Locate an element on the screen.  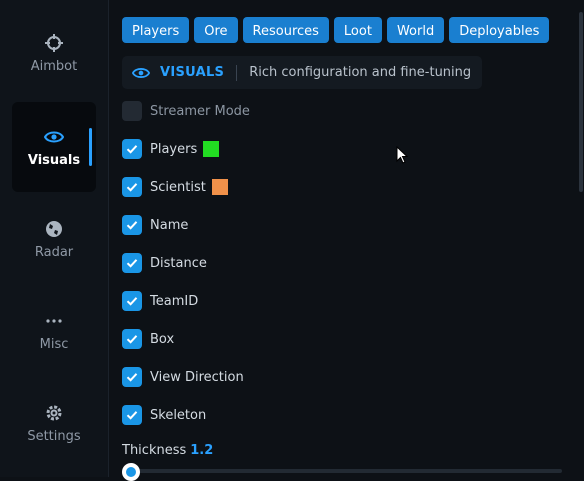
sidebar-item-settings: Settings is located at coordinates (54, 423).